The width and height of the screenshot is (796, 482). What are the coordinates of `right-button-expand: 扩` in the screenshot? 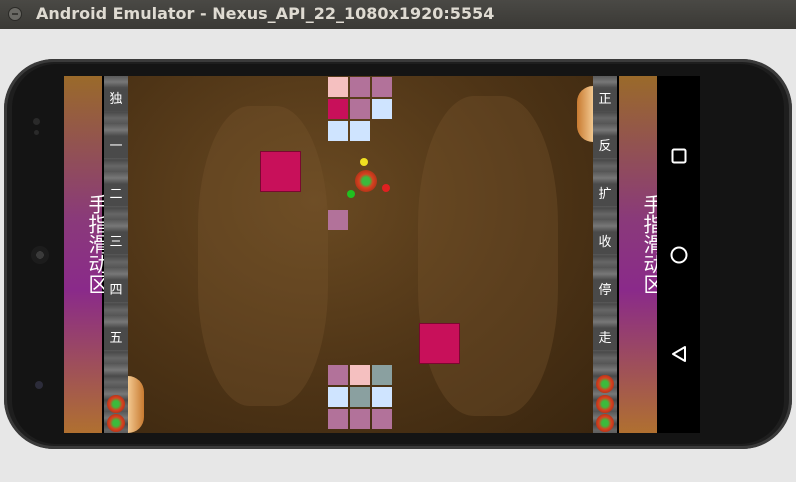 It's located at (605, 195).